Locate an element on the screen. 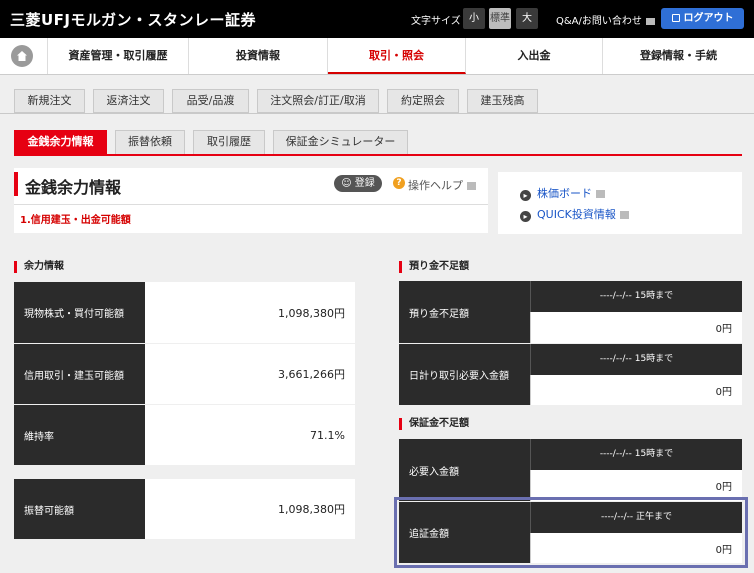  quick-info-link: ▸ QUICK投資情報 is located at coordinates (574, 214).